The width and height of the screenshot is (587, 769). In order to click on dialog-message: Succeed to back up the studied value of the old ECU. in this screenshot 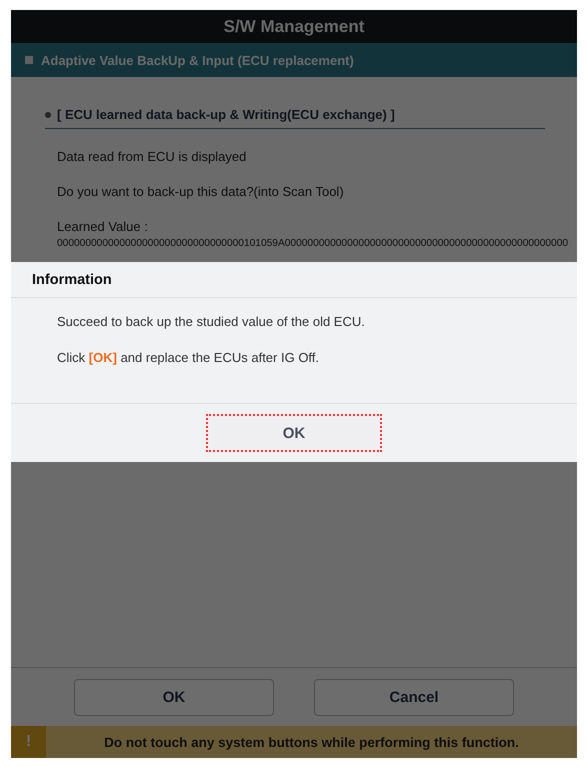, I will do `click(211, 321)`.